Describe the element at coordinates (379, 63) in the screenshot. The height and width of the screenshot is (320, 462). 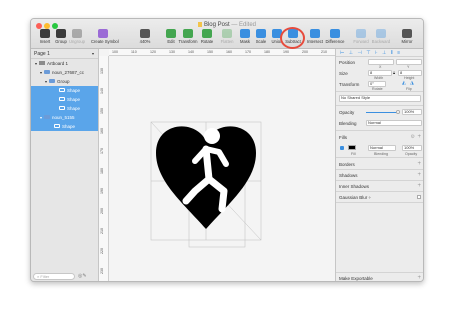
I see `position-row: Position X Y` at that location.